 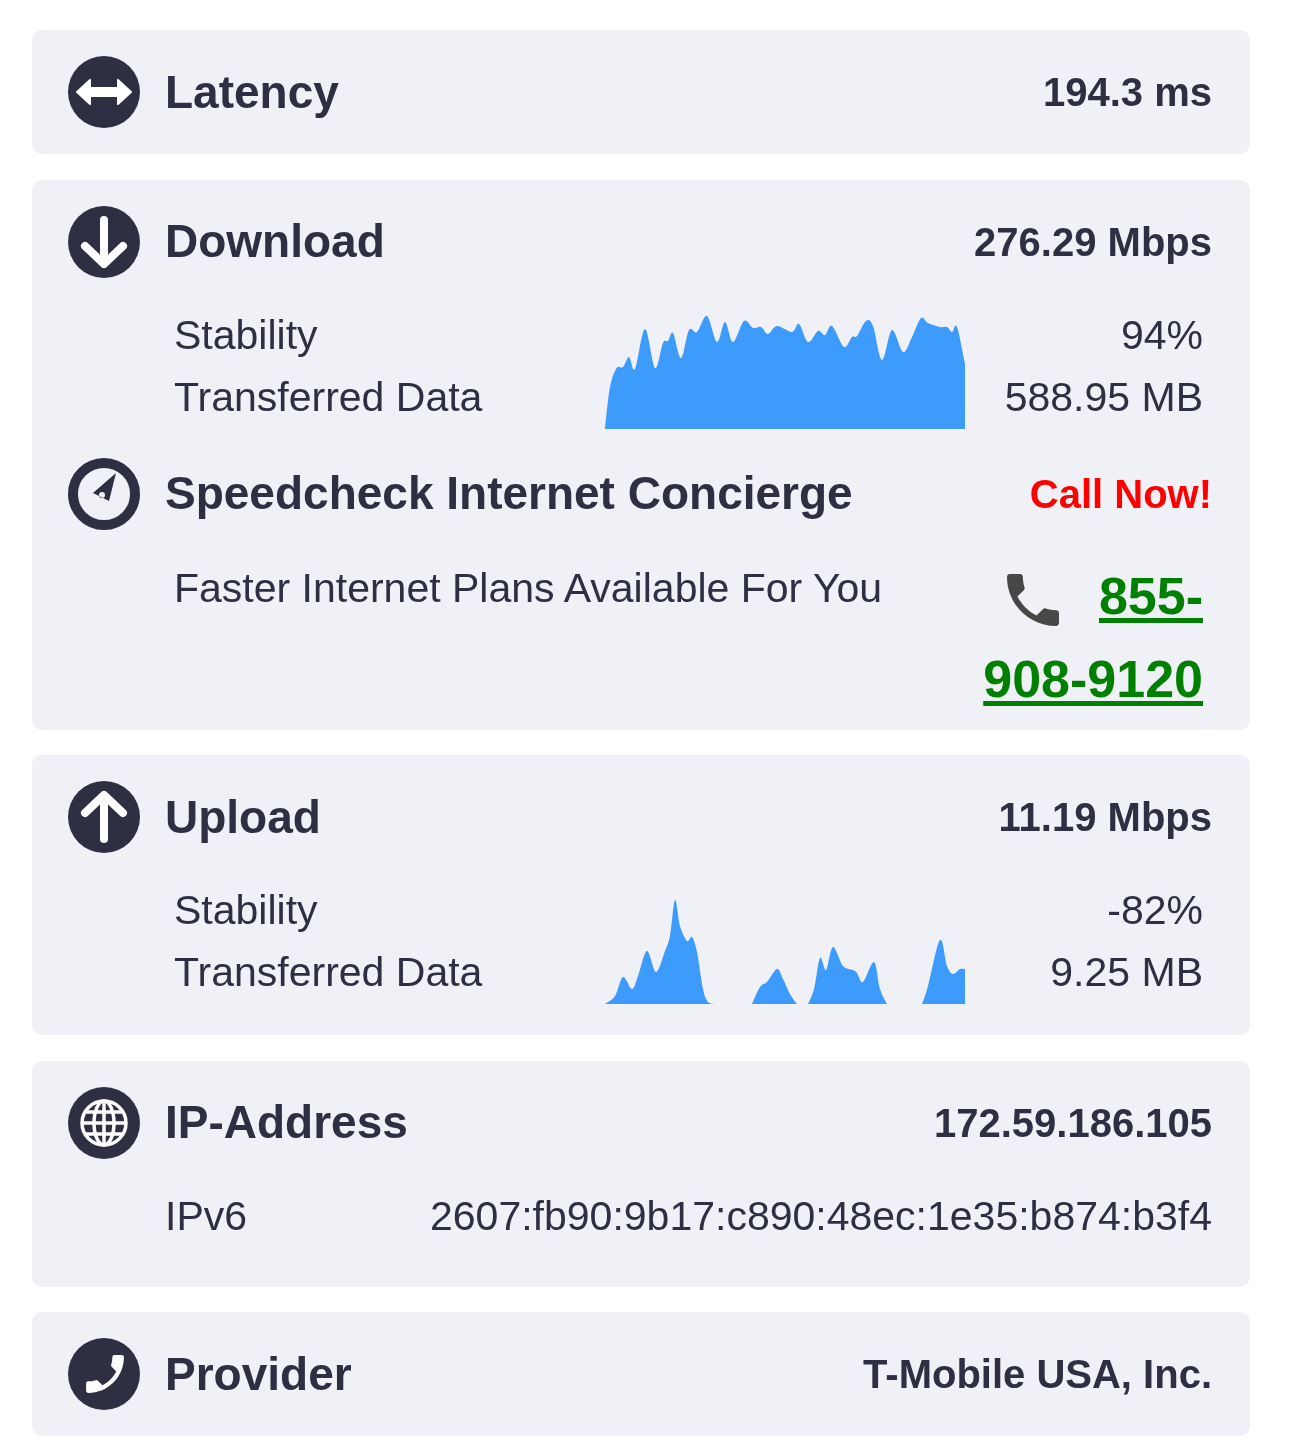 What do you see at coordinates (1103, 397) in the screenshot?
I see `stat-value: 588.95 MB` at bounding box center [1103, 397].